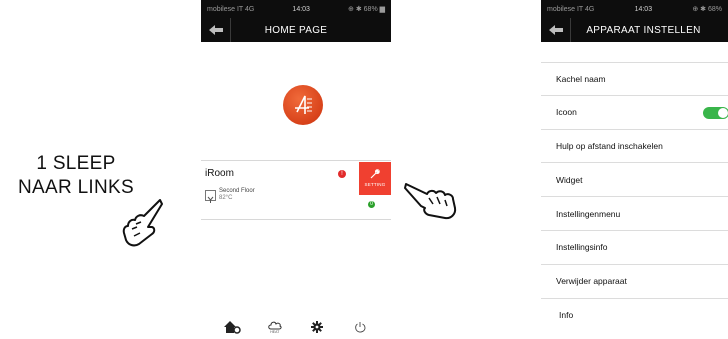  Describe the element at coordinates (609, 145) in the screenshot. I see `menu-item-label: Hulp op afstand inschakelen` at that location.